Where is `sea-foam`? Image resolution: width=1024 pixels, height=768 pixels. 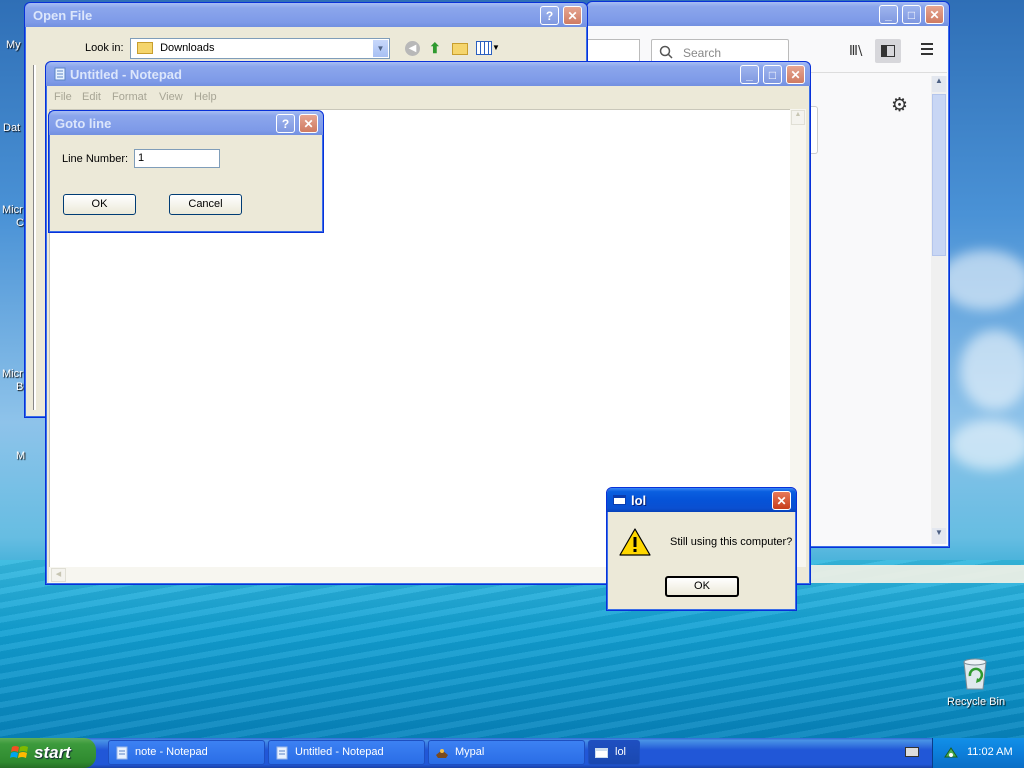
sea-foam is located at coordinates (912, 574).